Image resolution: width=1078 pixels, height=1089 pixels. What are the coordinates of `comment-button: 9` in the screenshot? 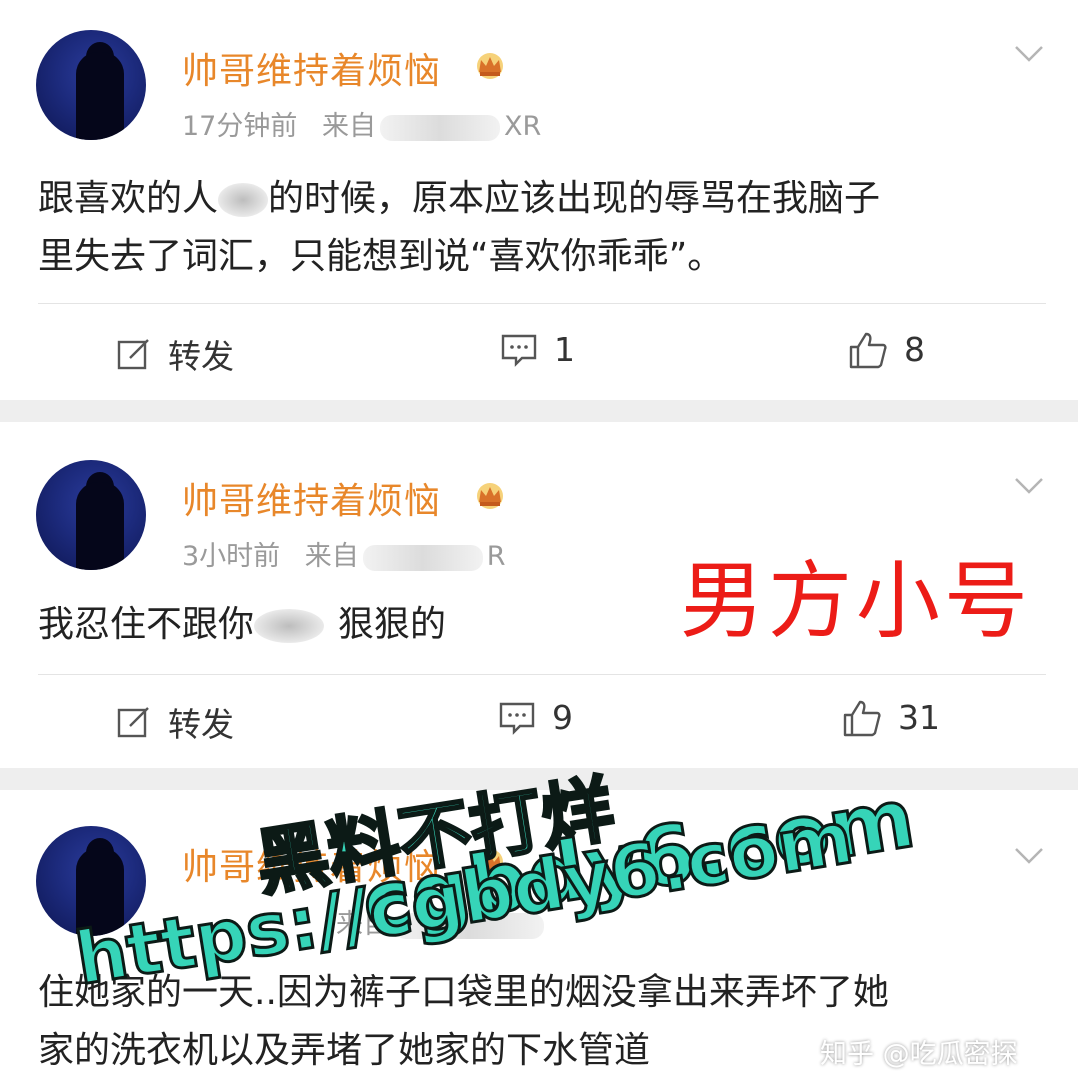 It's located at (535, 717).